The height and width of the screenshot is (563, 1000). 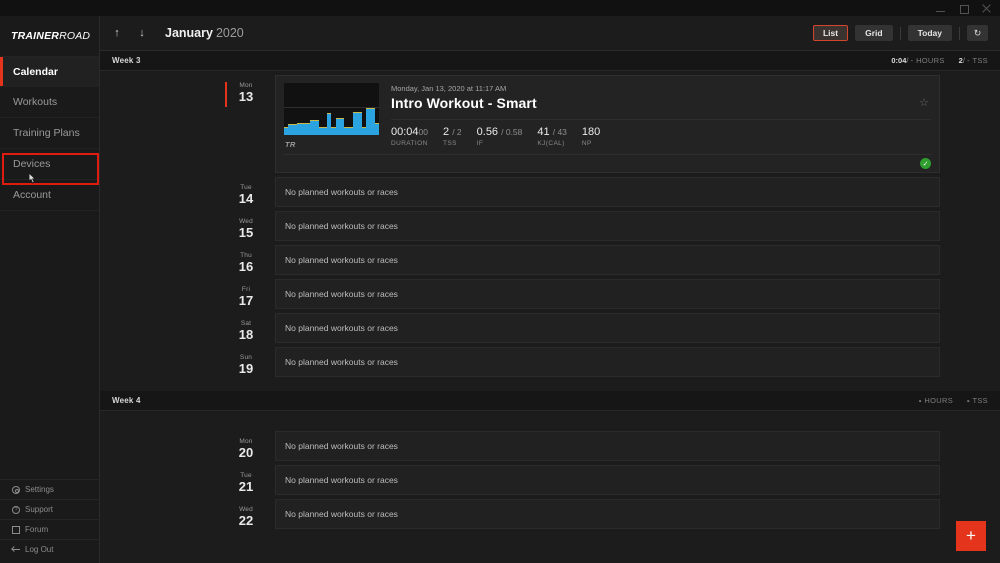 I want to click on day-row: Tue 14 No planned workouts or races, so click(x=550, y=190).